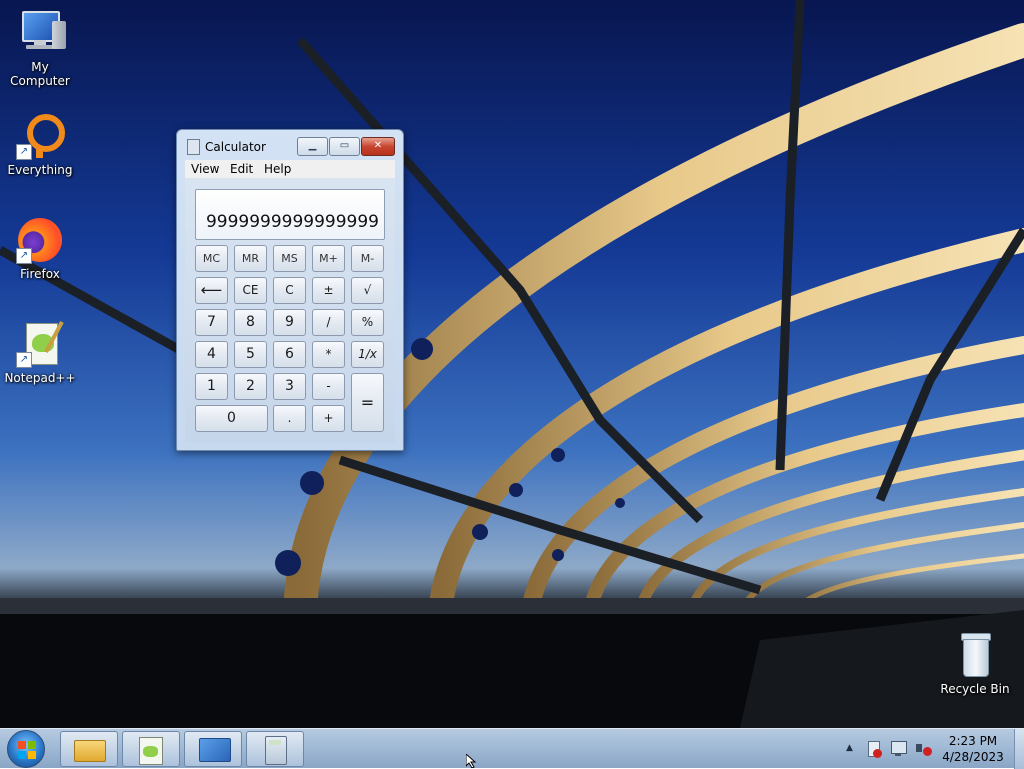 This screenshot has width=1024, height=769. I want to click on close-button: ✕, so click(378, 146).